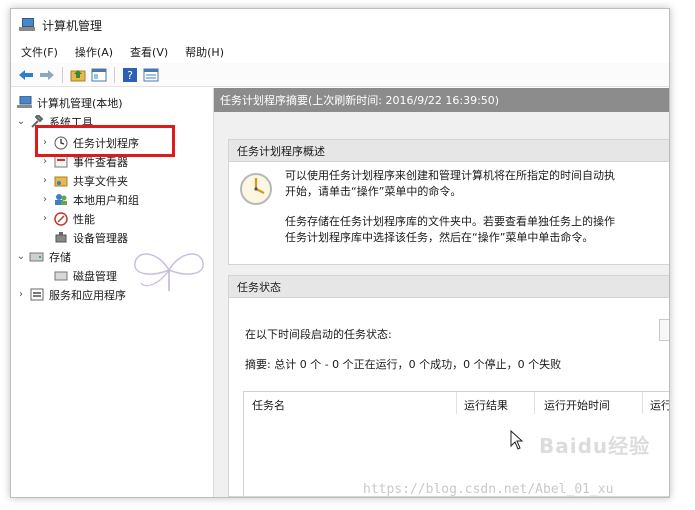  What do you see at coordinates (340, 52) in the screenshot?
I see `menu-bar: 文件(F) 操作(A) 查看(V) 帮助(H)` at bounding box center [340, 52].